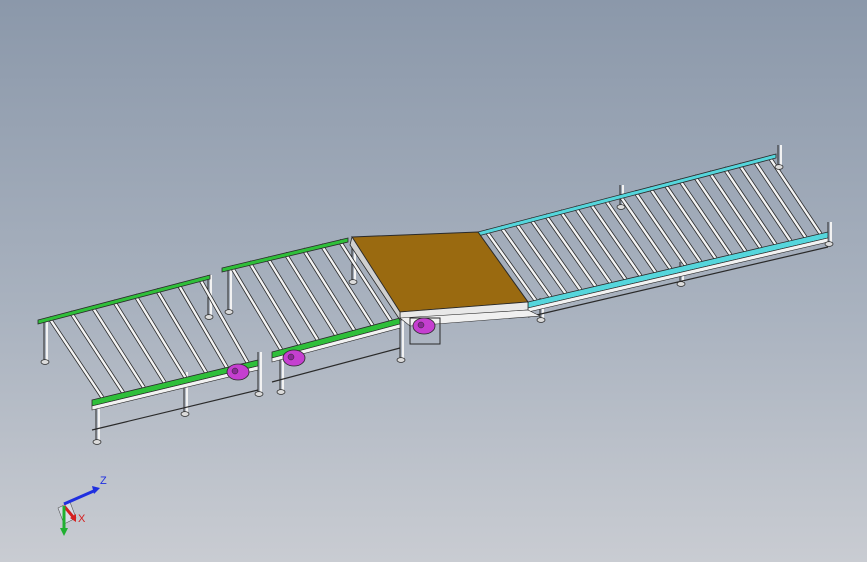  What do you see at coordinates (67, 513) in the screenshot?
I see `triad-origin-block` at bounding box center [67, 513].